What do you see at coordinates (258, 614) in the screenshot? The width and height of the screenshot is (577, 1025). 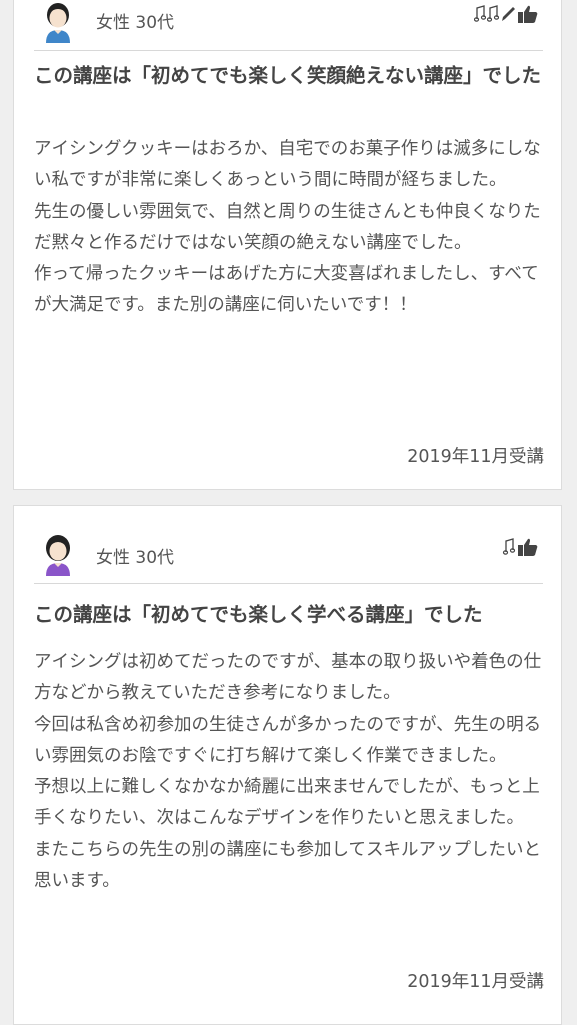 I see `review-title: この講座は「初めてでも楽しく学べる講座」でした` at bounding box center [258, 614].